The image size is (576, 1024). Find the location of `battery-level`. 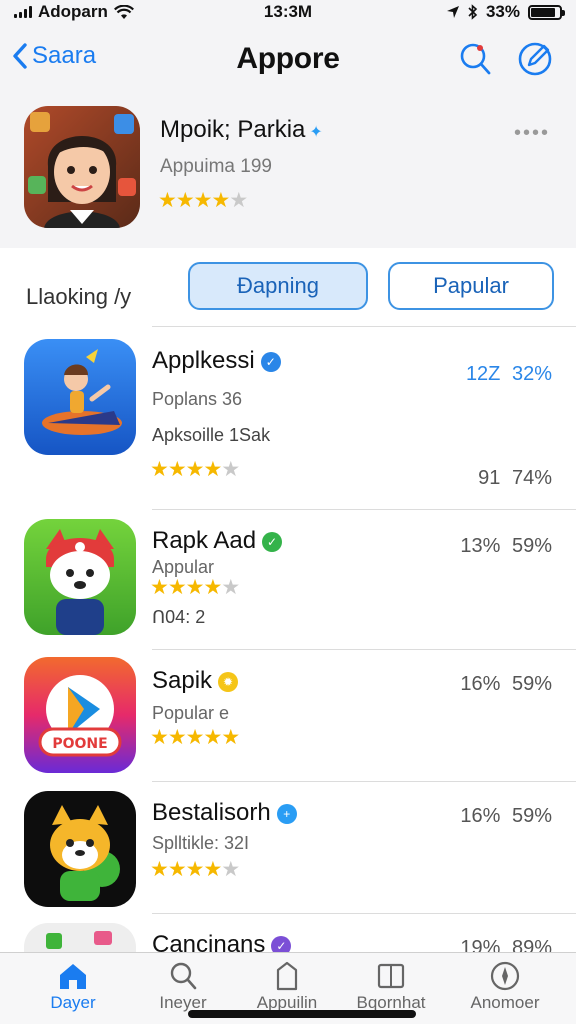

battery-level is located at coordinates (543, 12).